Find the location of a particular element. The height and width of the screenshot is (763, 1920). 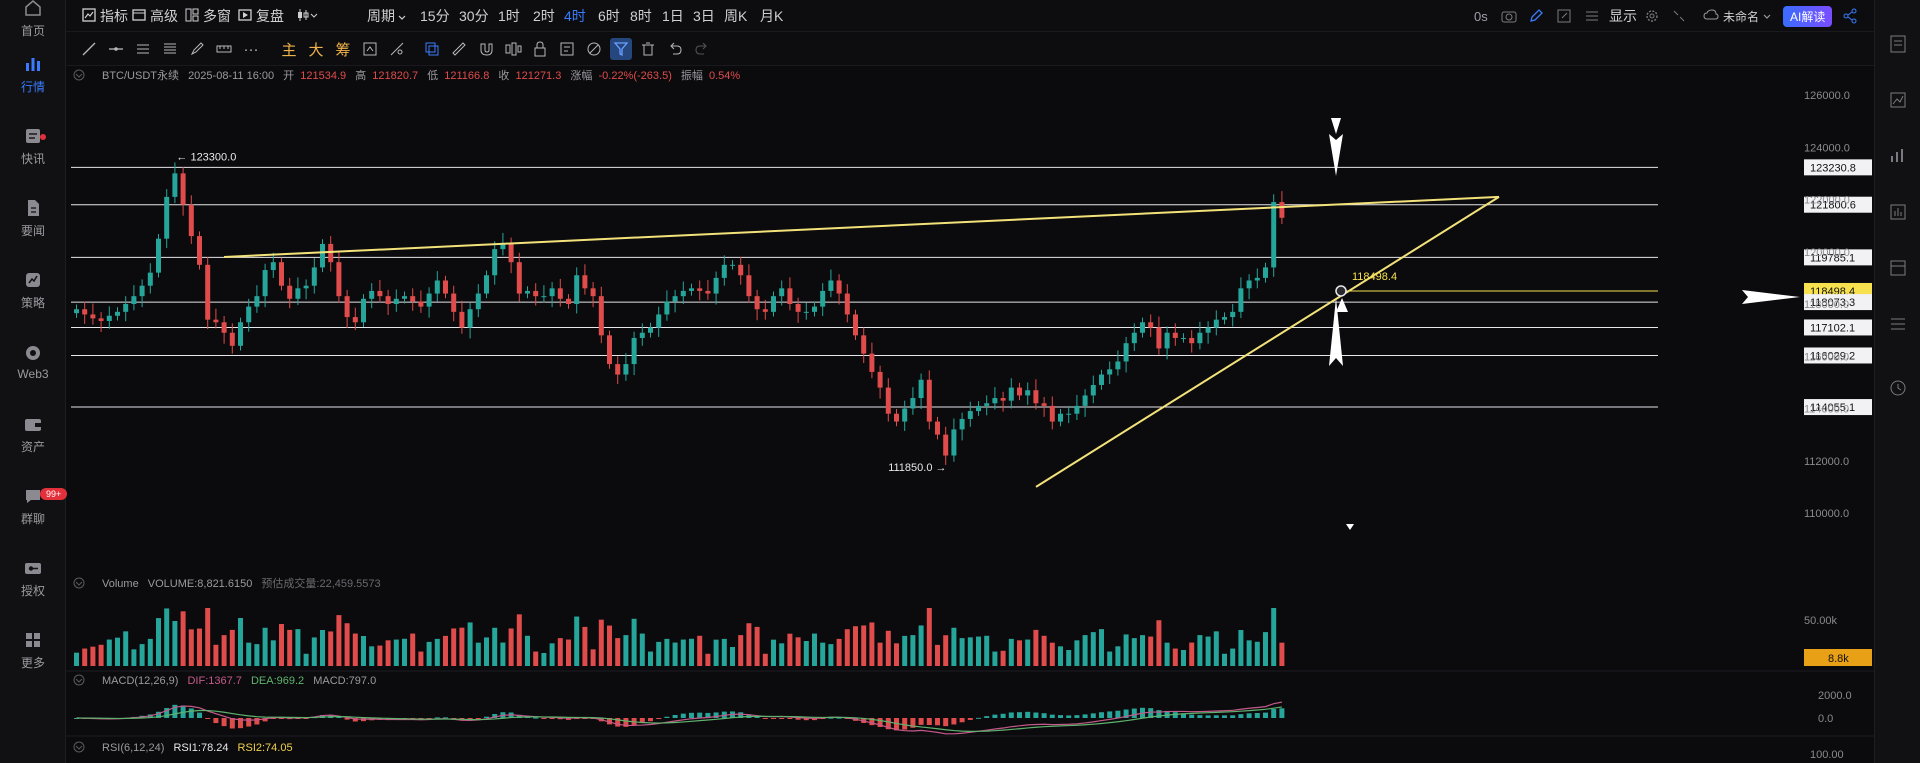

resize-icon is located at coordinates (1564, 16).